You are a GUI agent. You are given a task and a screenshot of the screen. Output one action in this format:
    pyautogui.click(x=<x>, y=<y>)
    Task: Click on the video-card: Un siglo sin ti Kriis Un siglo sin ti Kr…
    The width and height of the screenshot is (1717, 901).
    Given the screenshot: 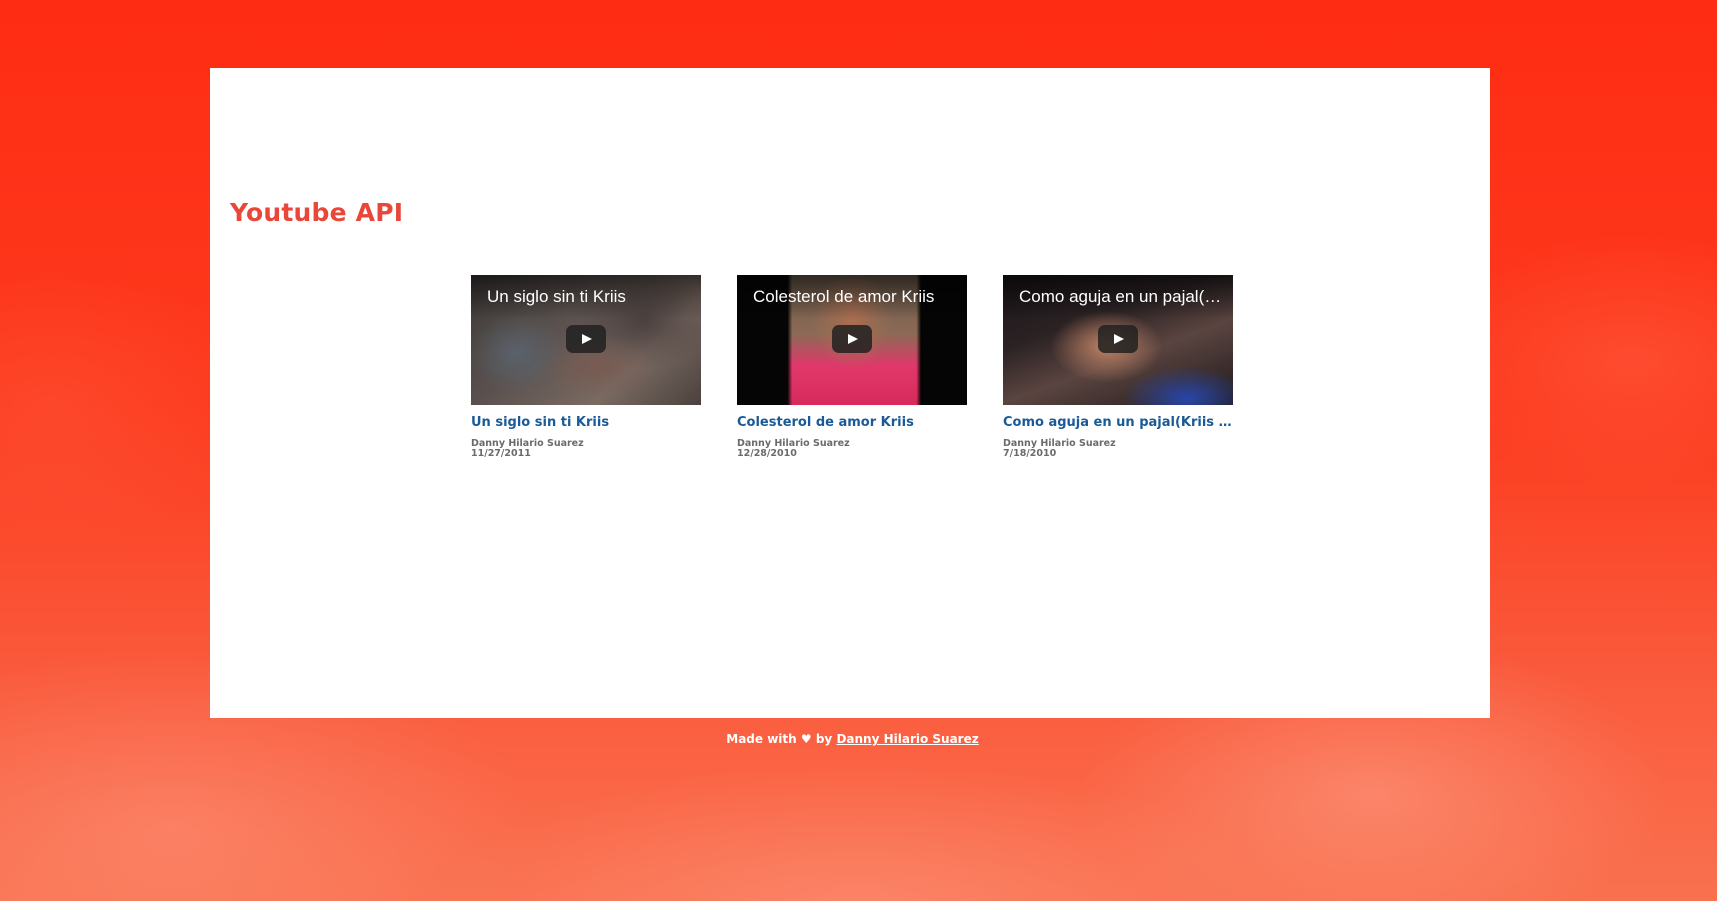 What is the action you would take?
    pyautogui.click(x=586, y=367)
    